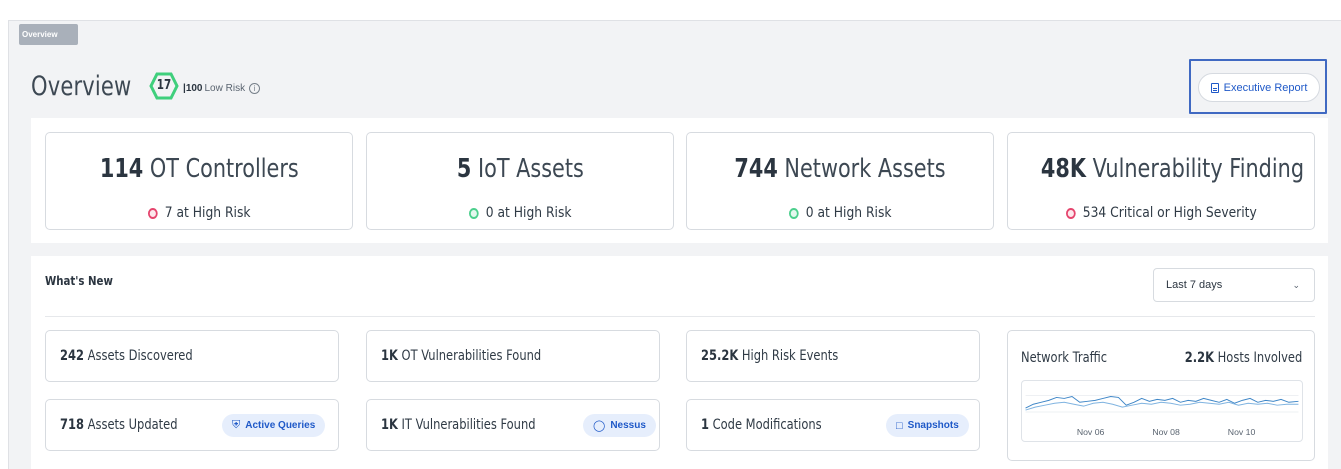 Image resolution: width=1341 pixels, height=469 pixels. What do you see at coordinates (146, 86) in the screenshot?
I see `title-row: Overview 17 |100 Low Risk i` at bounding box center [146, 86].